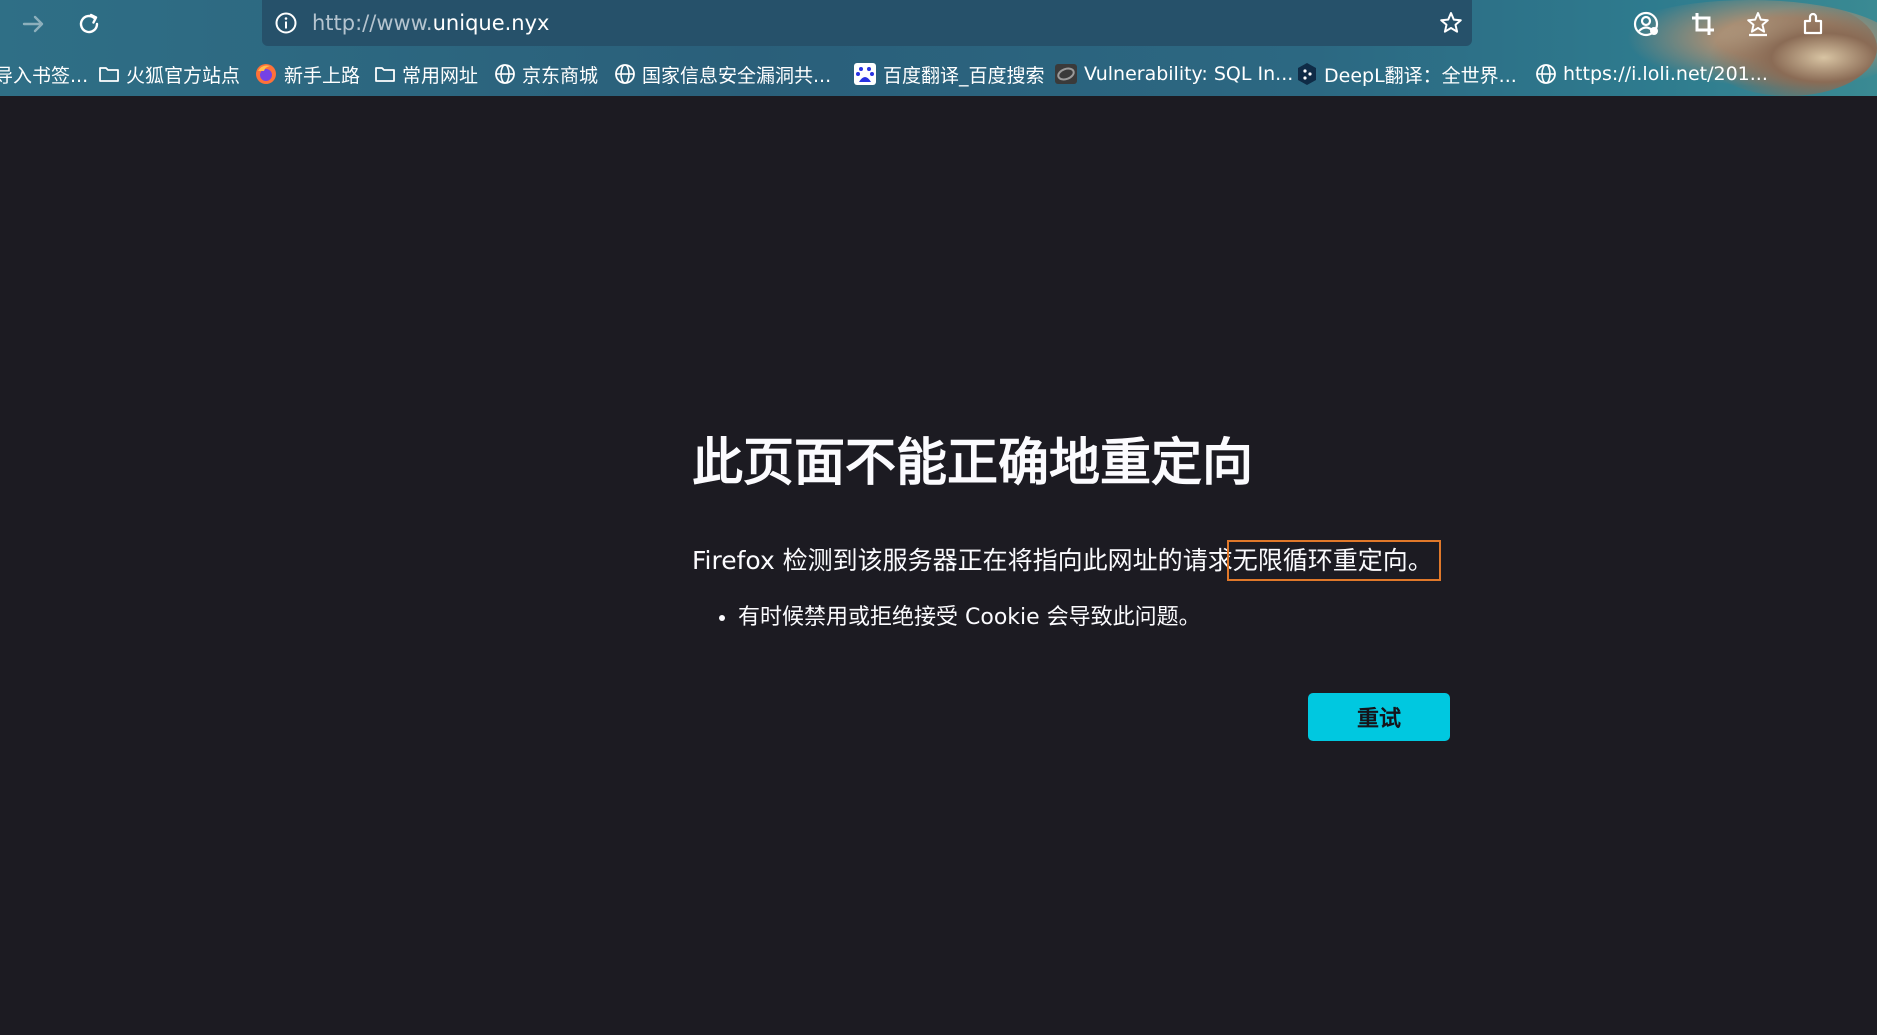 The height and width of the screenshot is (1035, 1877). What do you see at coordinates (867, 23) in the screenshot?
I see `url-bar: http://www.unique.nyx` at bounding box center [867, 23].